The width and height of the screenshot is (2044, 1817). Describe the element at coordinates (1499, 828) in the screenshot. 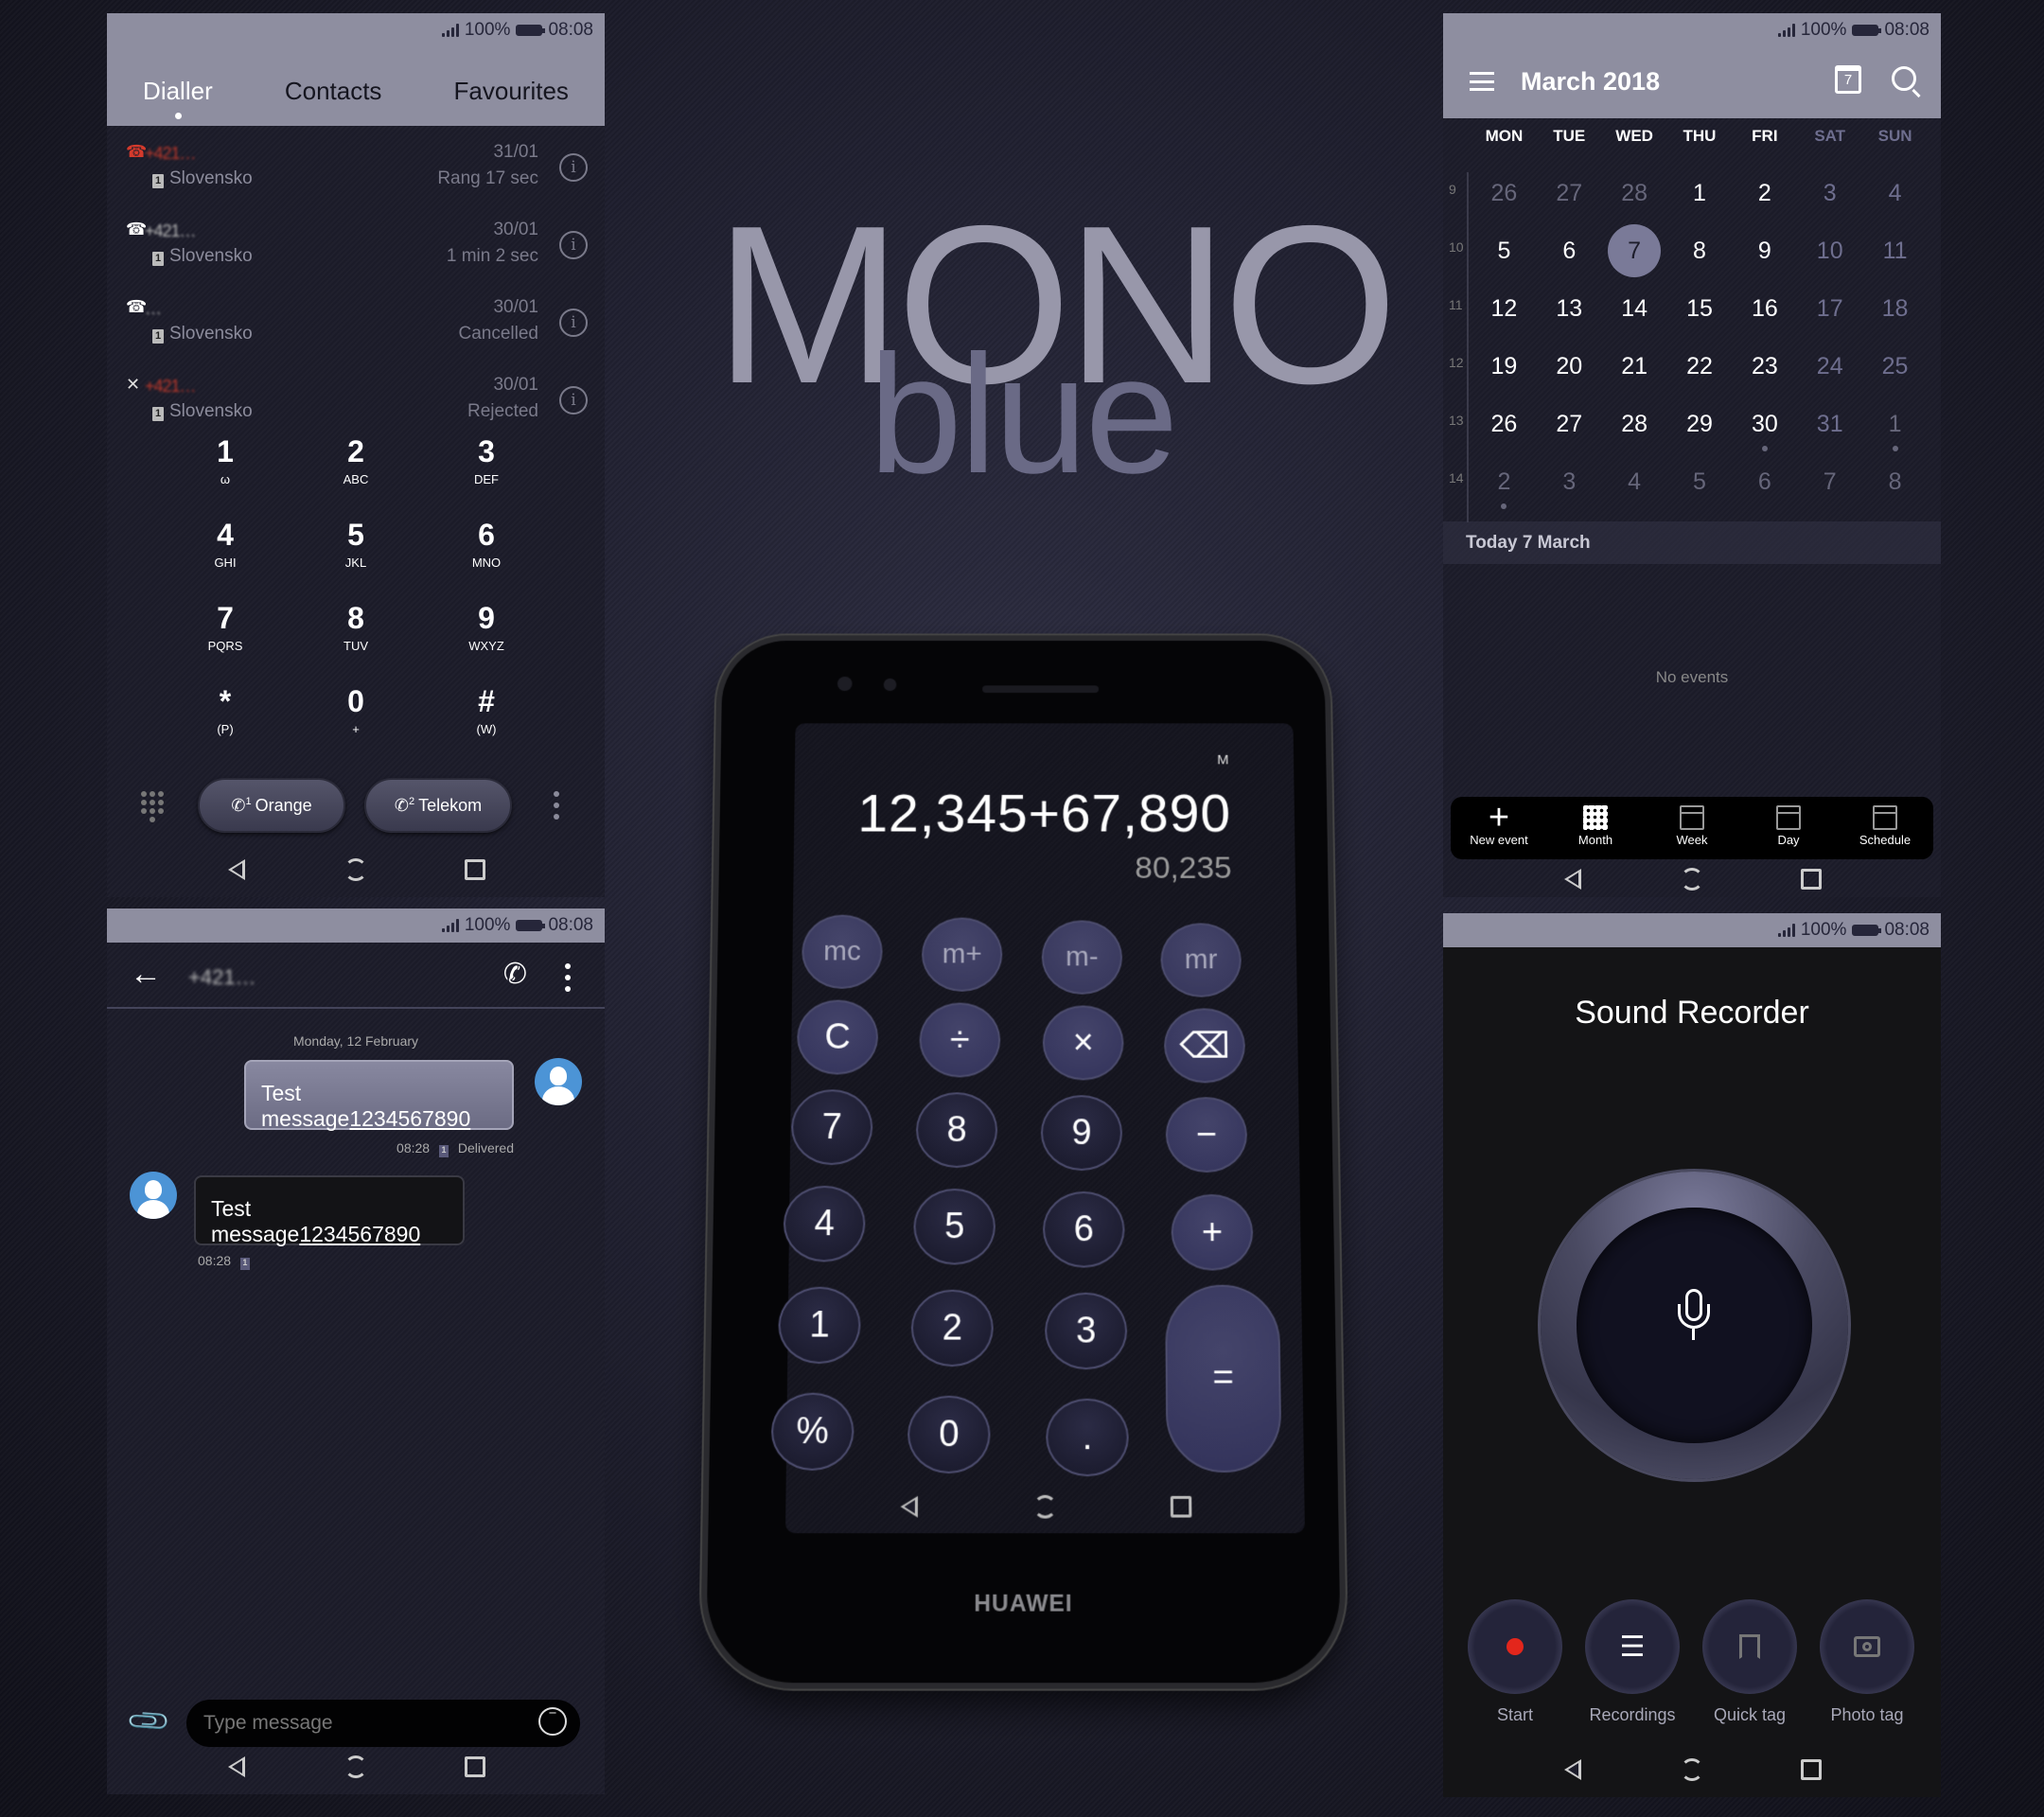

I see `new-event-button: + New event` at that location.